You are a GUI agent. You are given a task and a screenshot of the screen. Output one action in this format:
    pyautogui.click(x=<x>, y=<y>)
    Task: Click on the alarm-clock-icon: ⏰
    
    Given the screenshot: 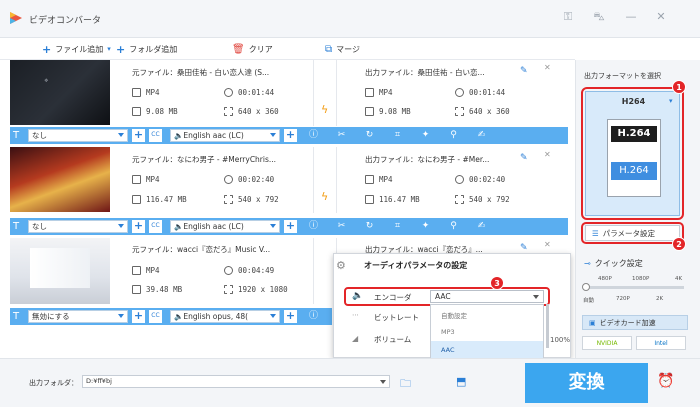 What is the action you would take?
    pyautogui.click(x=665, y=381)
    